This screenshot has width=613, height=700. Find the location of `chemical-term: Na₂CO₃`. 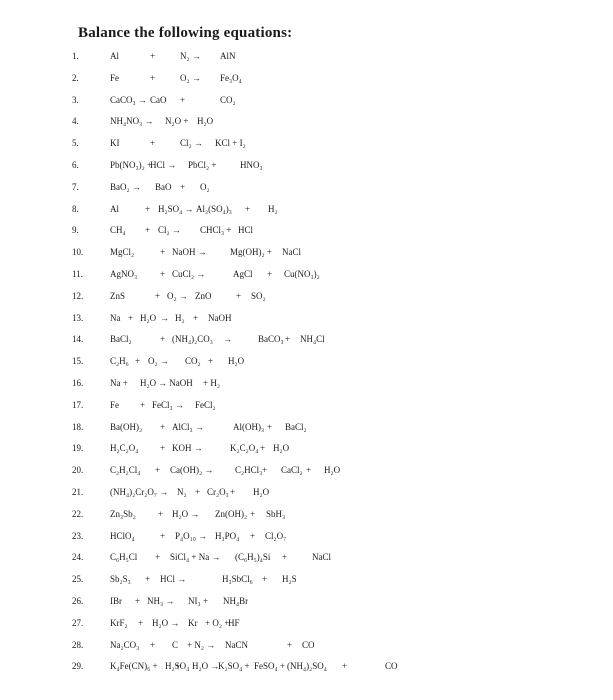

chemical-term: Na₂CO₃ is located at coordinates (125, 644).